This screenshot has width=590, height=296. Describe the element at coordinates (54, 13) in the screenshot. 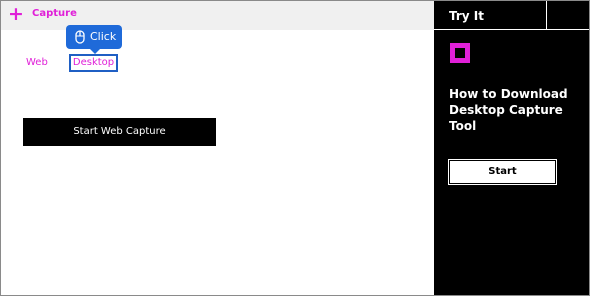

I see `capture-link: Capture` at that location.